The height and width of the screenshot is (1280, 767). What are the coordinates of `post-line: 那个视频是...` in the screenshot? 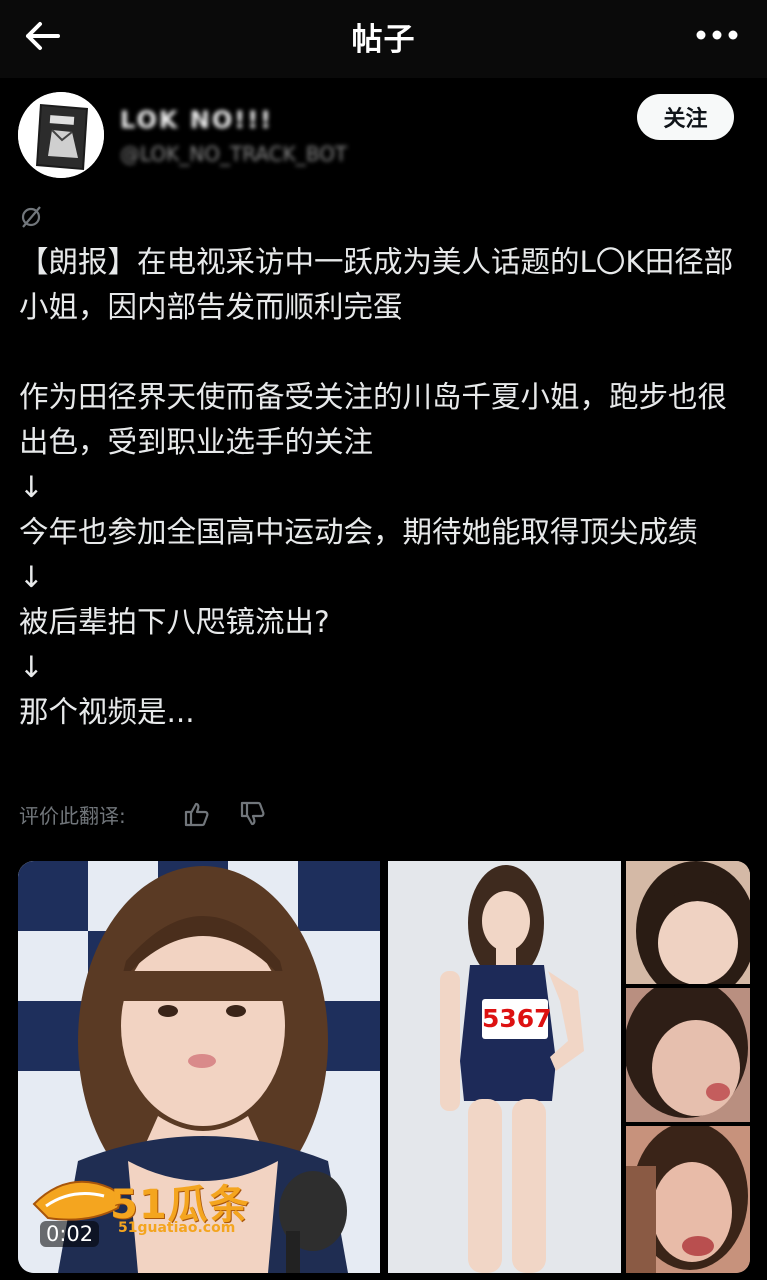 It's located at (107, 712).